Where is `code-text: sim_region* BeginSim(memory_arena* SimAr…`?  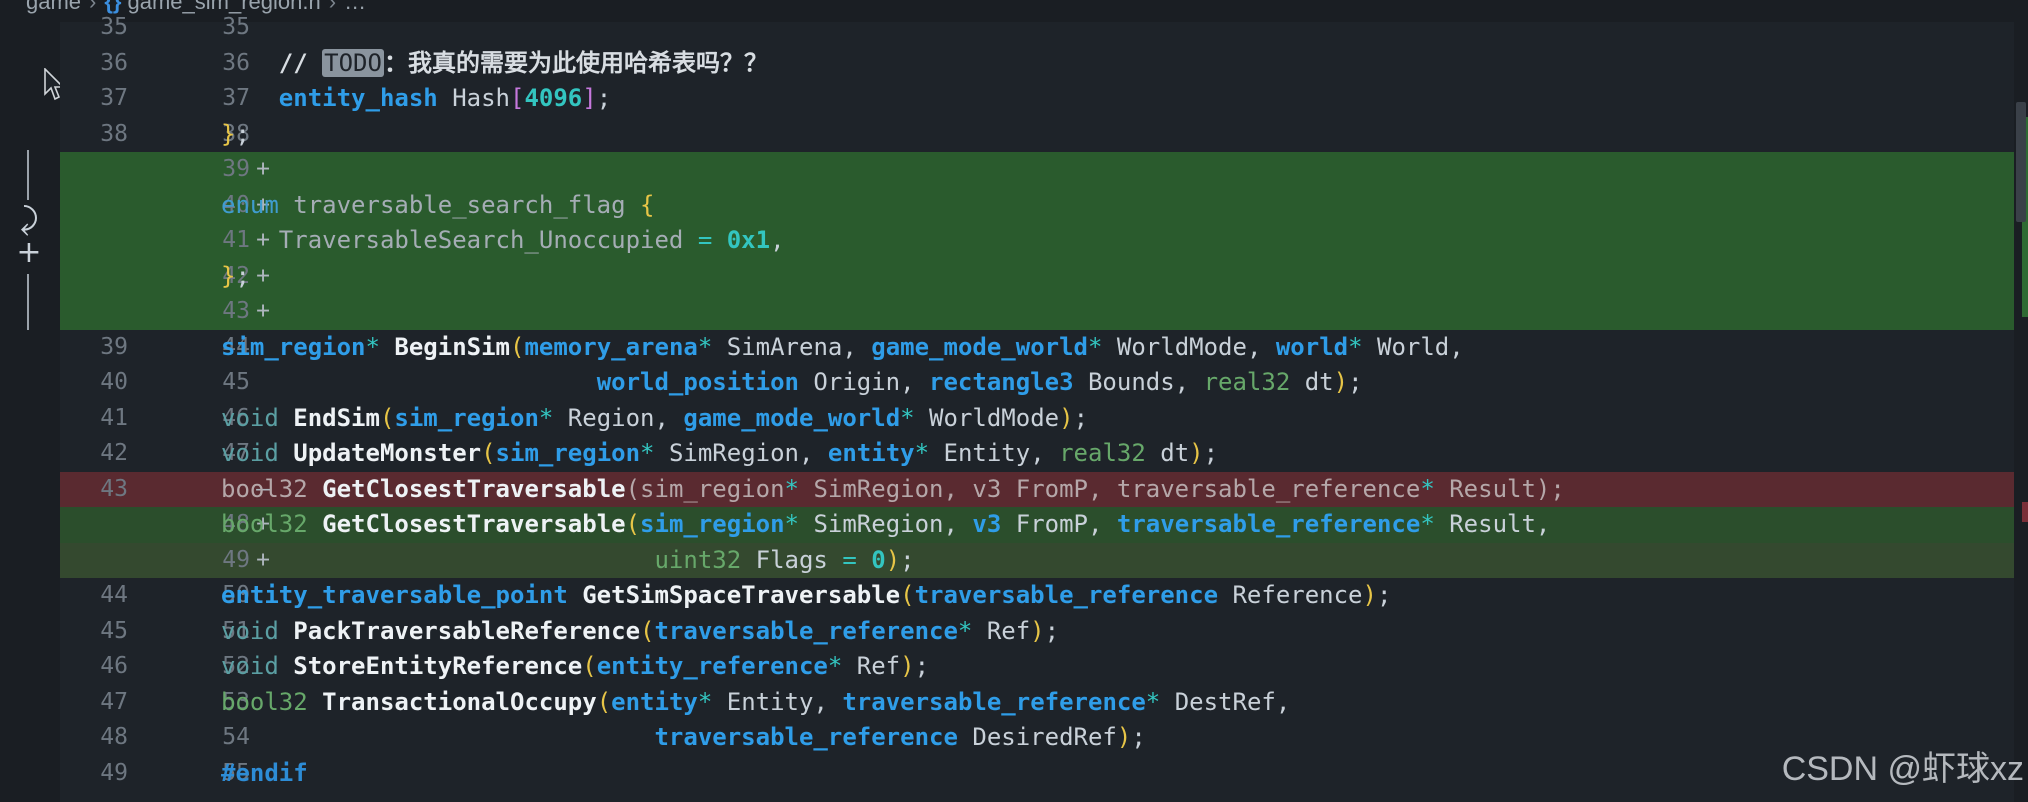 code-text: sim_region* BeginSim(memory_arena* SimAr… is located at coordinates (842, 348).